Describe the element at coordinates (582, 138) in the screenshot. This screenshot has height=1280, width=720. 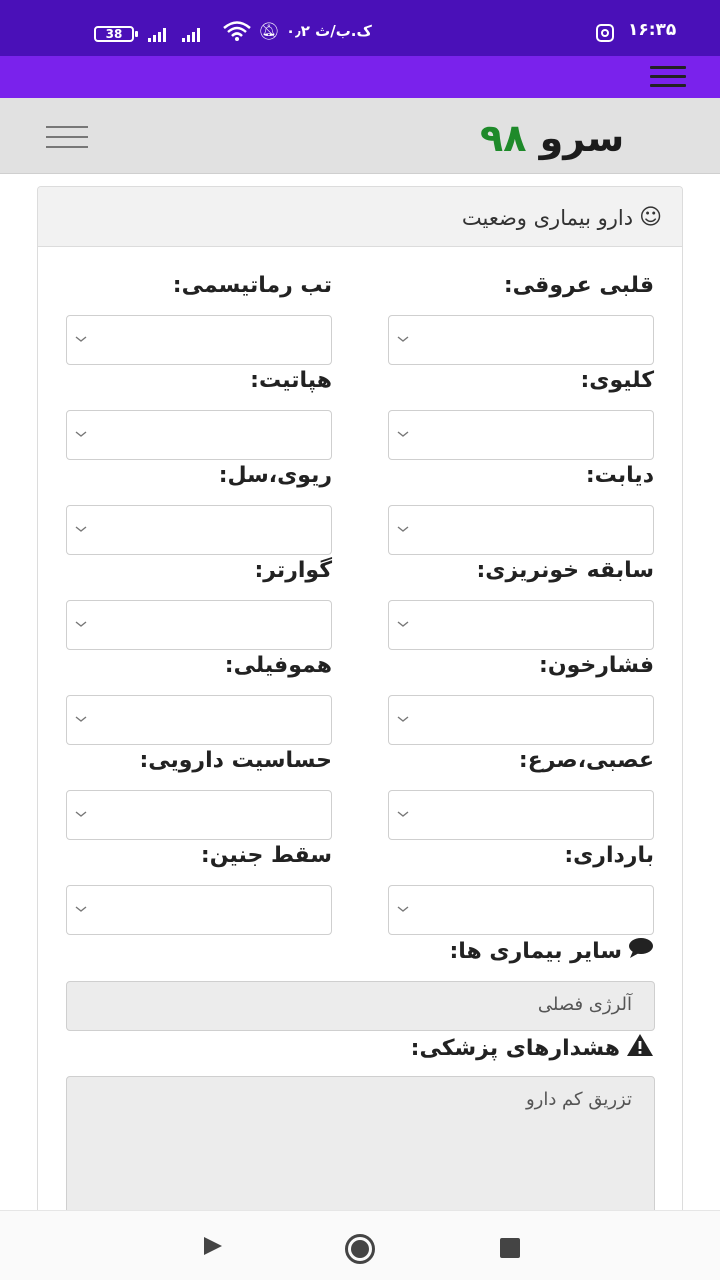
I see `logo-text: سرو` at that location.